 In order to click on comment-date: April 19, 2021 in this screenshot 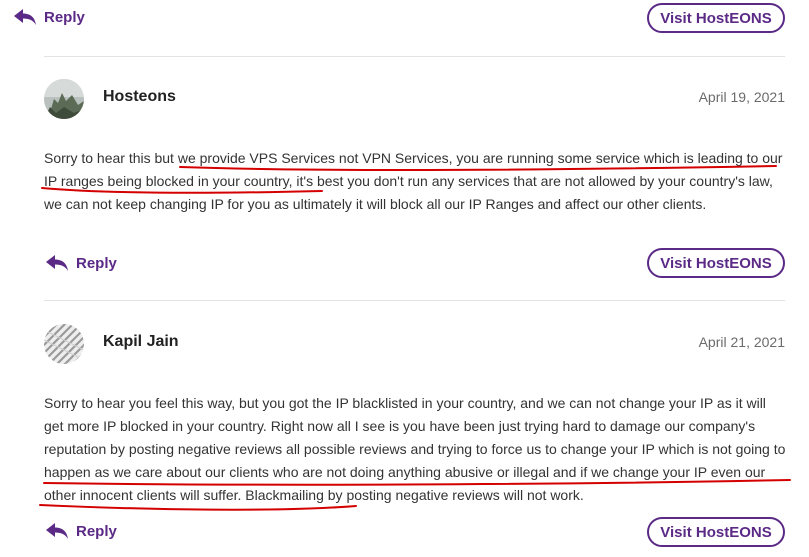, I will do `click(741, 97)`.